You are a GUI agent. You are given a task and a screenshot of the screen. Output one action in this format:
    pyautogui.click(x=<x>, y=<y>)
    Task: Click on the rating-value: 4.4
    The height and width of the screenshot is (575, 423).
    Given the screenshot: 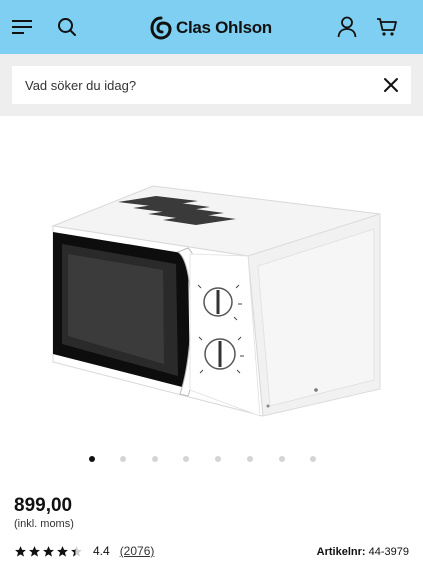 What is the action you would take?
    pyautogui.click(x=101, y=551)
    